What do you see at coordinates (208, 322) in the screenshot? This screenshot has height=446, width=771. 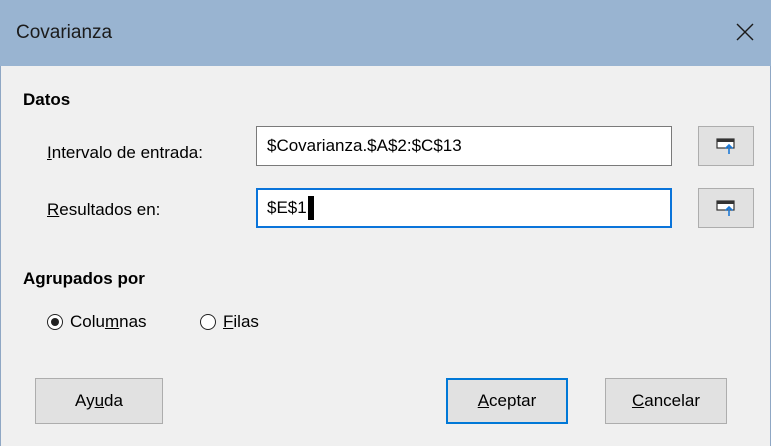 I see `radio-rows-indicator` at bounding box center [208, 322].